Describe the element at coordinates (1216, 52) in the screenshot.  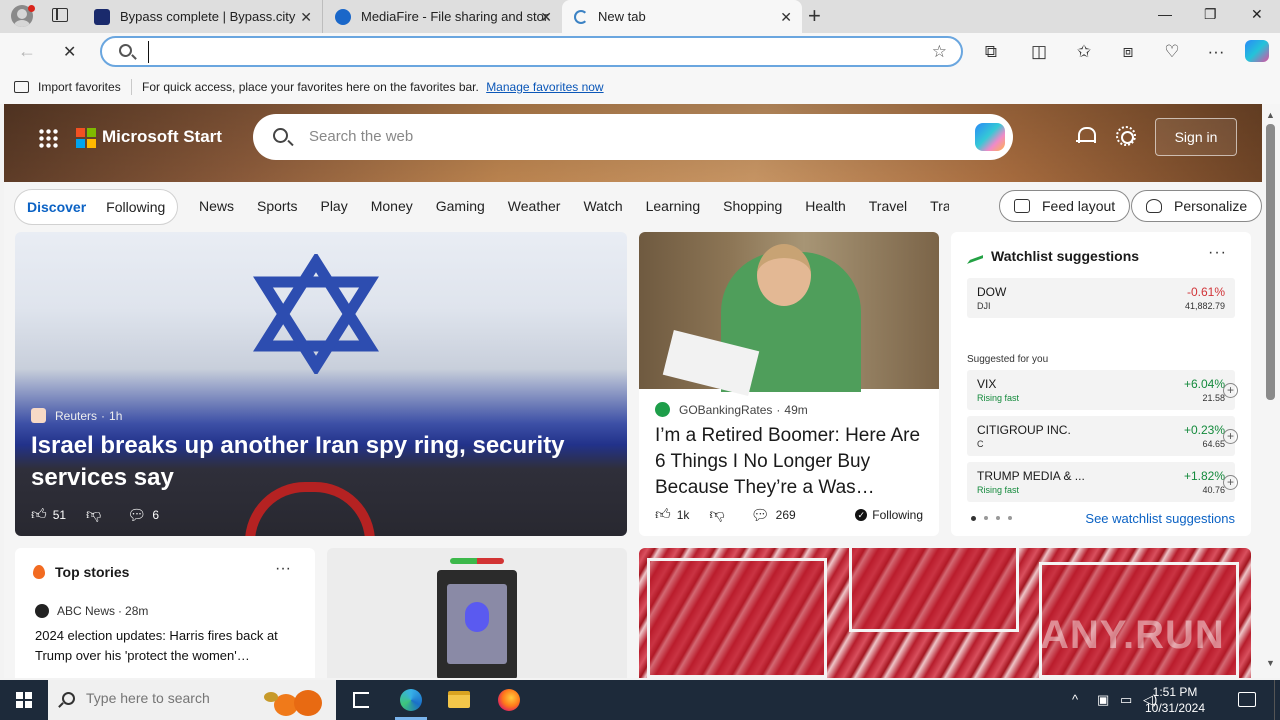
I see `more-menu-icon: ···` at that location.